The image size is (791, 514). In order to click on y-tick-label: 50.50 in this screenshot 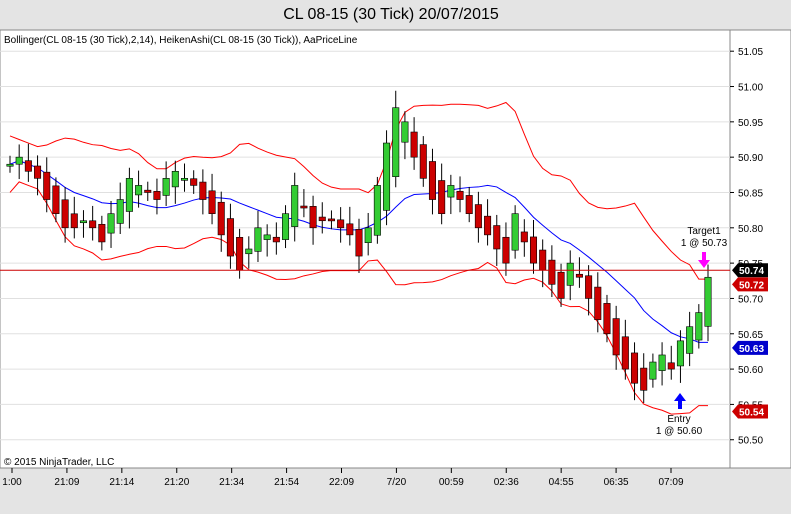, I will do `click(750, 441)`.